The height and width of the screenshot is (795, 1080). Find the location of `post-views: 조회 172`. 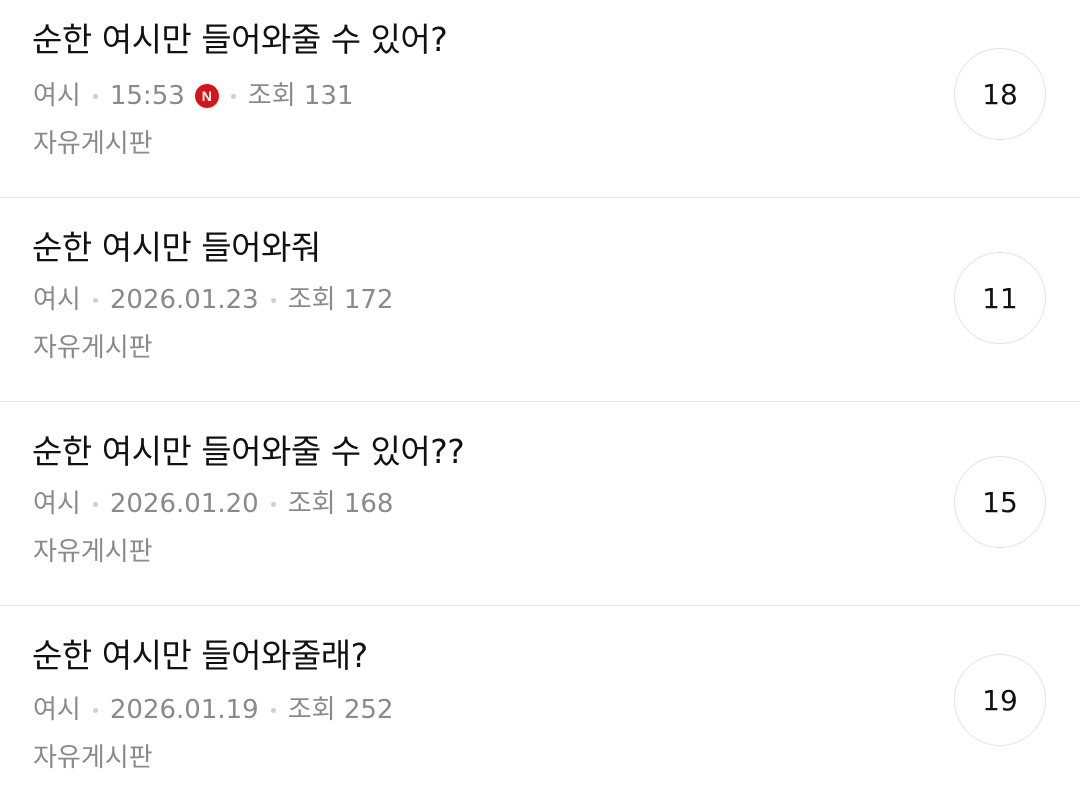

post-views: 조회 172 is located at coordinates (340, 300).